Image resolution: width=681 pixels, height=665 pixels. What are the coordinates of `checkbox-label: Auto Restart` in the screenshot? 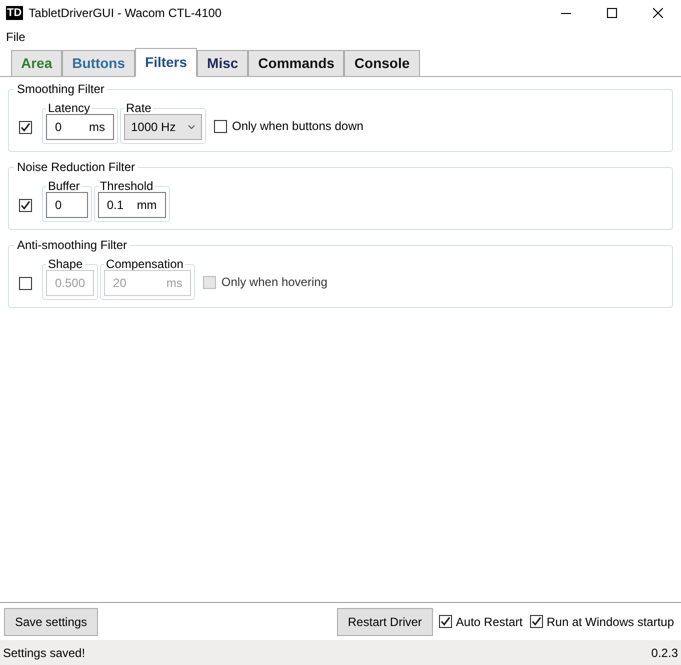 It's located at (489, 622).